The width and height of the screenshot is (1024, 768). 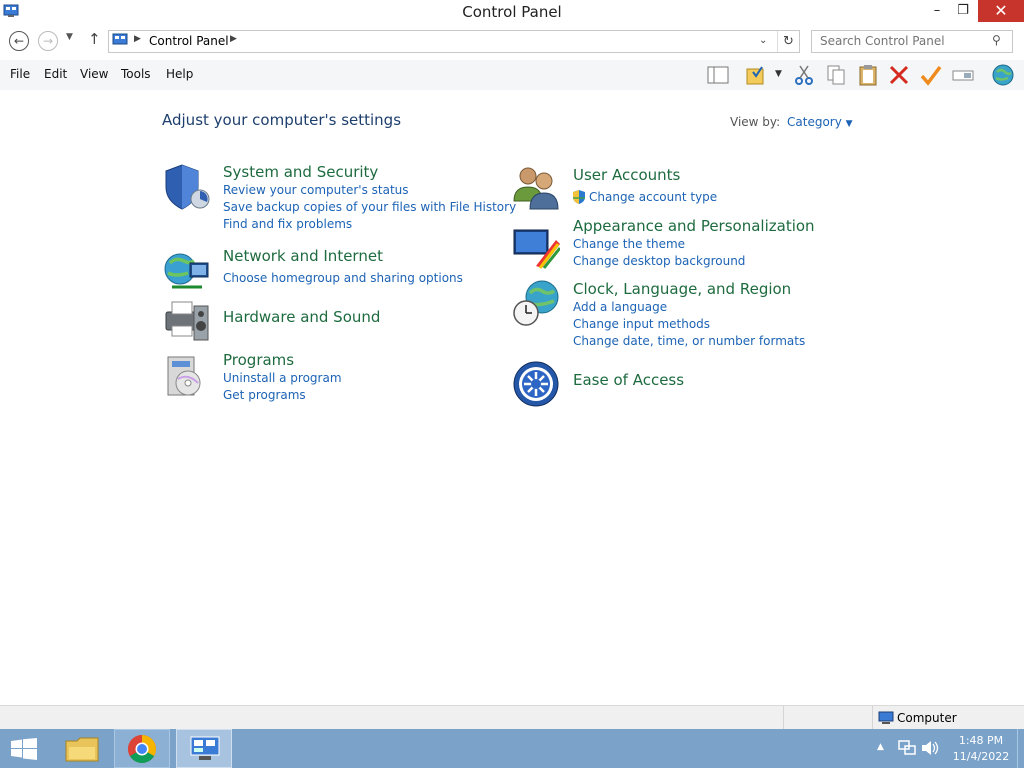 I want to click on preview-pane-icon, so click(x=718, y=75).